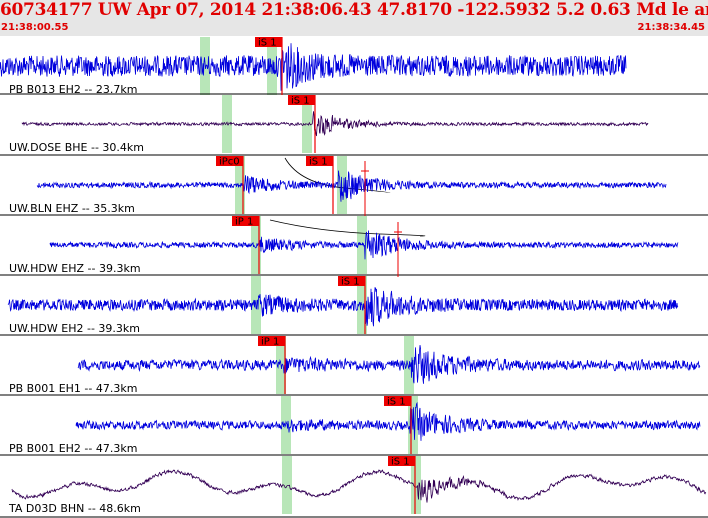 Image resolution: width=708 pixels, height=518 pixels. Describe the element at coordinates (35, 27) in the screenshot. I see `time-start-label: 21:38:00.55` at that location.